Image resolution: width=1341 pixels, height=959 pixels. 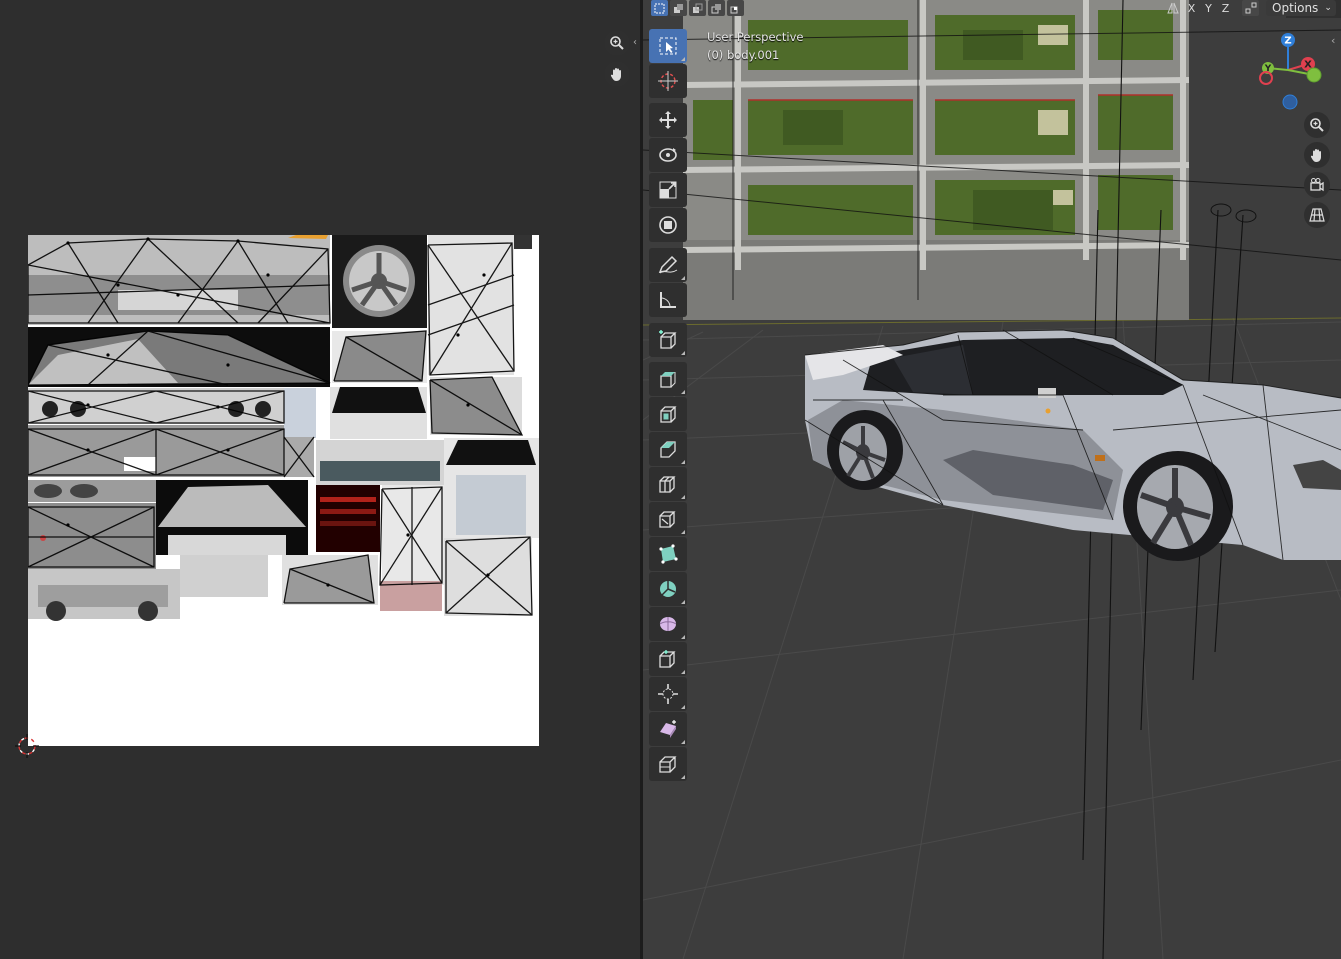 I want to click on gizmo-z-label: Z, so click(x=1287, y=41).